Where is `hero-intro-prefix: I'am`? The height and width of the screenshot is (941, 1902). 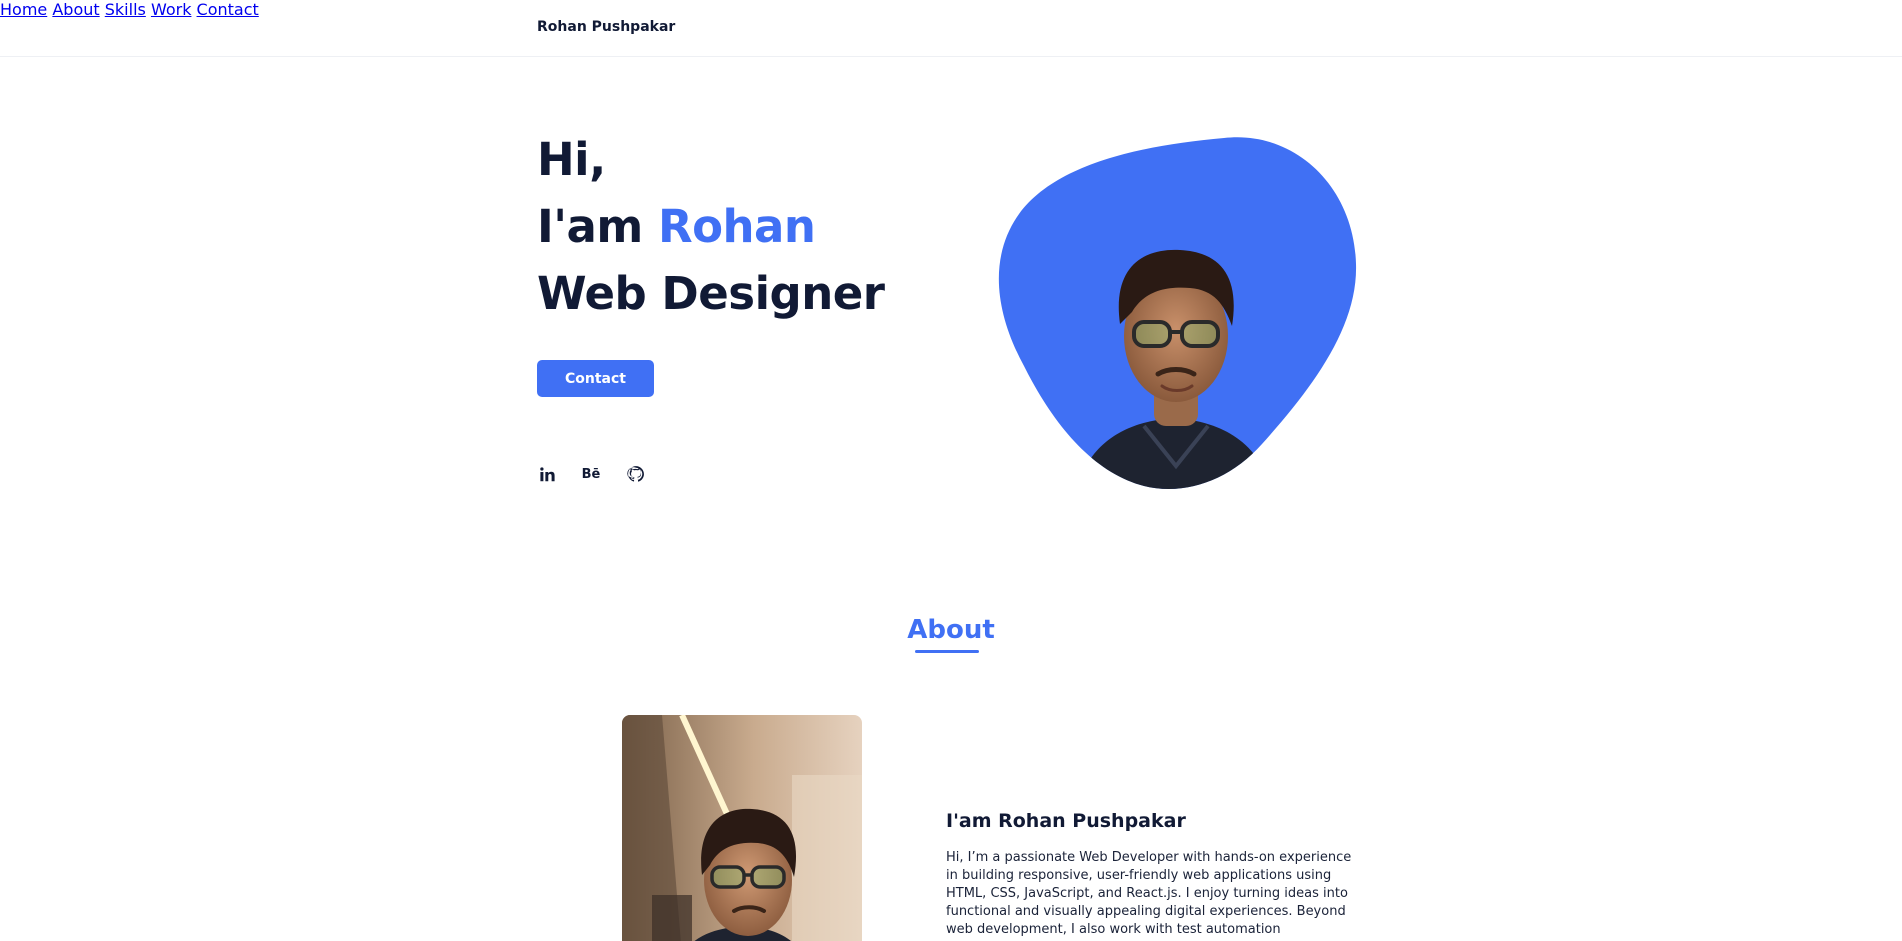
hero-intro-prefix: I'am is located at coordinates (597, 226).